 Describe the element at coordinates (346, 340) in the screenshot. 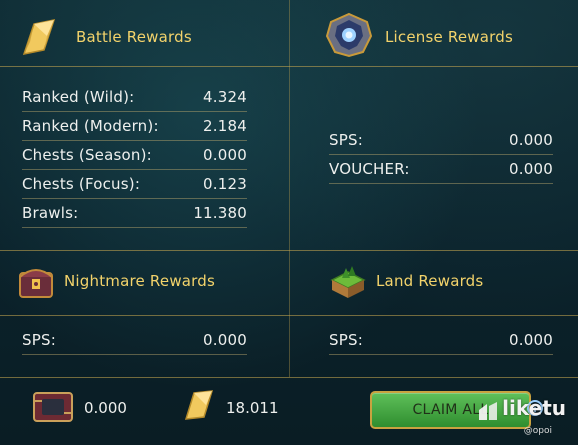

I see `land-row-label: SPS:` at that location.